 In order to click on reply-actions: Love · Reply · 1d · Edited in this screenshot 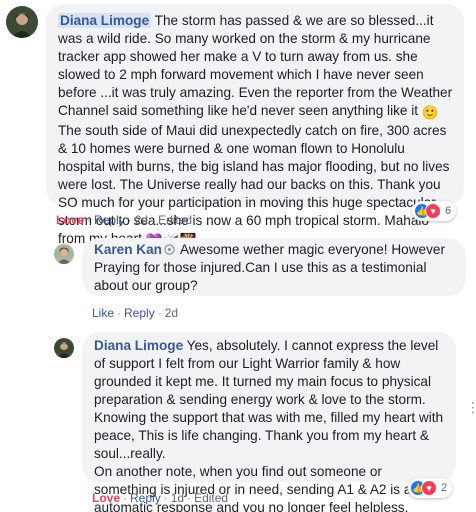, I will do `click(160, 498)`.